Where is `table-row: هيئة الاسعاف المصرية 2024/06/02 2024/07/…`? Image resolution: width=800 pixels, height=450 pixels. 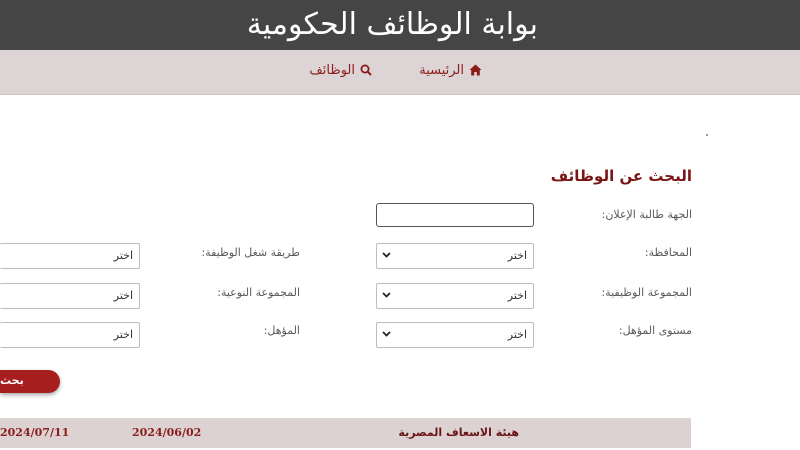 table-row: هيئة الاسعاف المصرية 2024/06/02 2024/07/… is located at coordinates (345, 433).